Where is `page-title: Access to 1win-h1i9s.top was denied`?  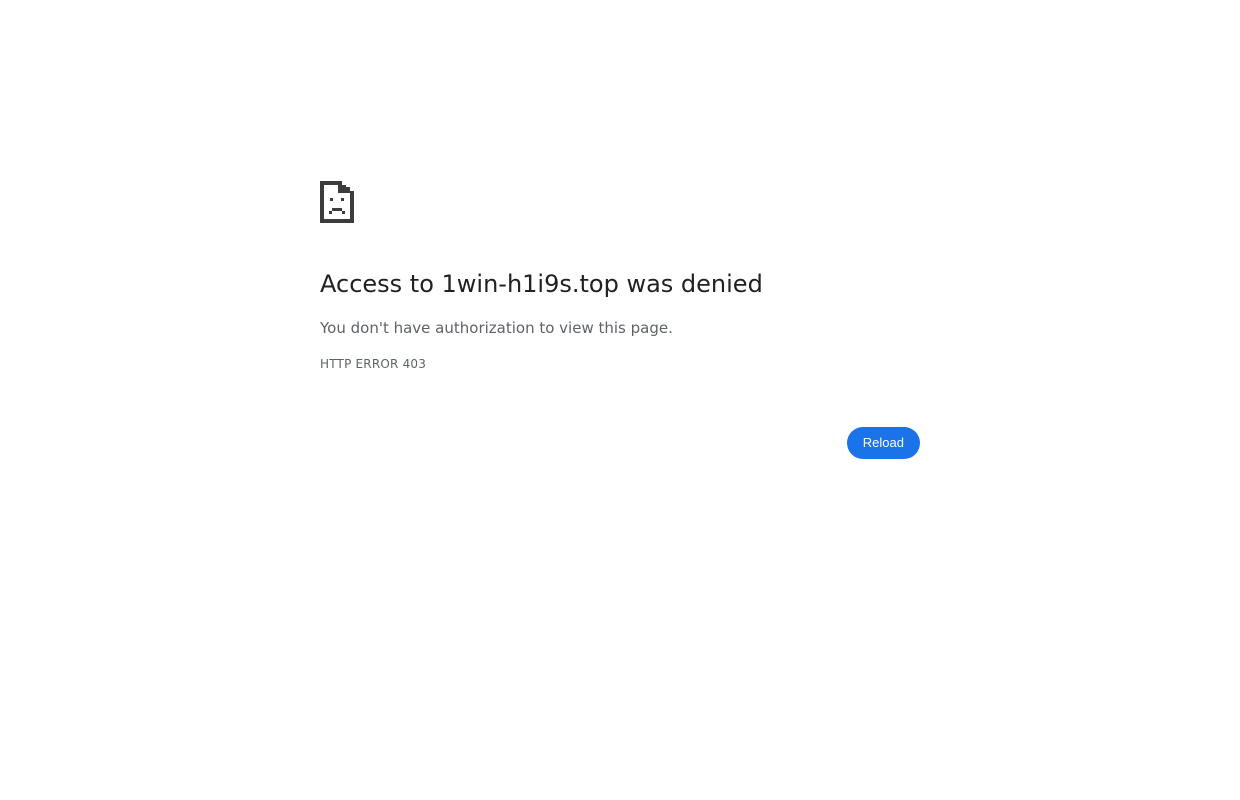
page-title: Access to 1win-h1i9s.top was denied is located at coordinates (541, 284).